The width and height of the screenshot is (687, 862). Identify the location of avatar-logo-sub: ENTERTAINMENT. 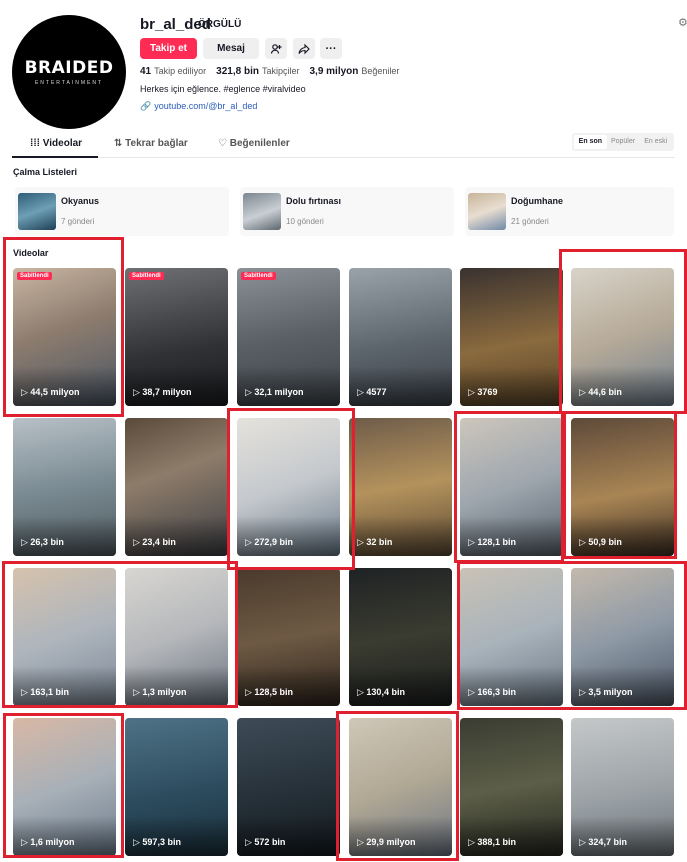
(69, 83).